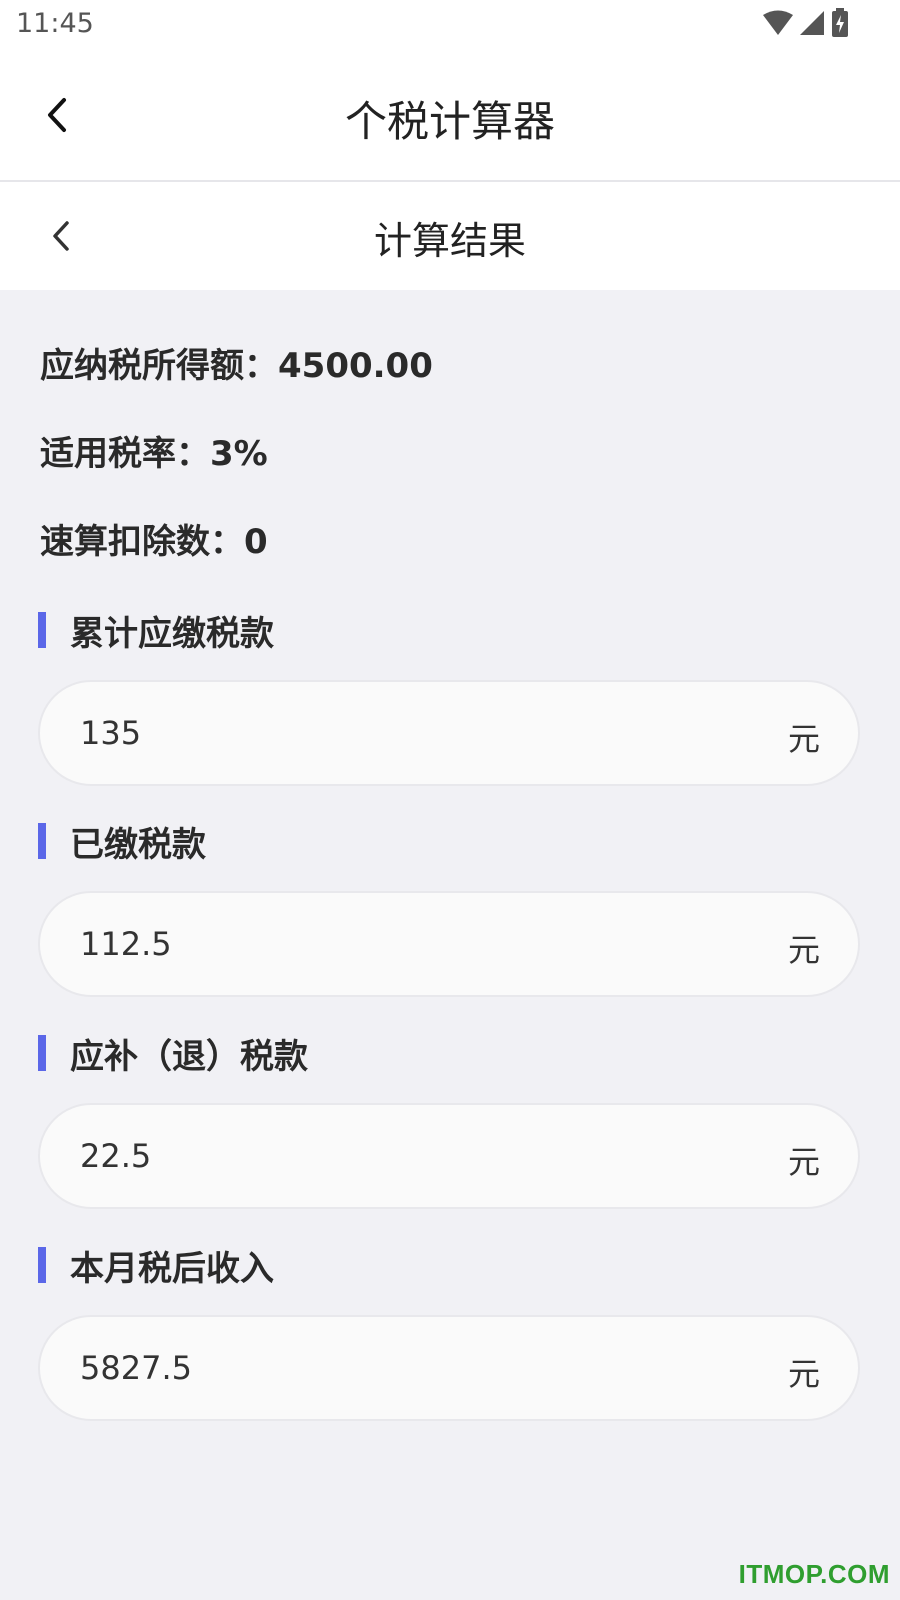 The height and width of the screenshot is (1600, 900). I want to click on section-title: 应补（退）税款, so click(189, 1056).